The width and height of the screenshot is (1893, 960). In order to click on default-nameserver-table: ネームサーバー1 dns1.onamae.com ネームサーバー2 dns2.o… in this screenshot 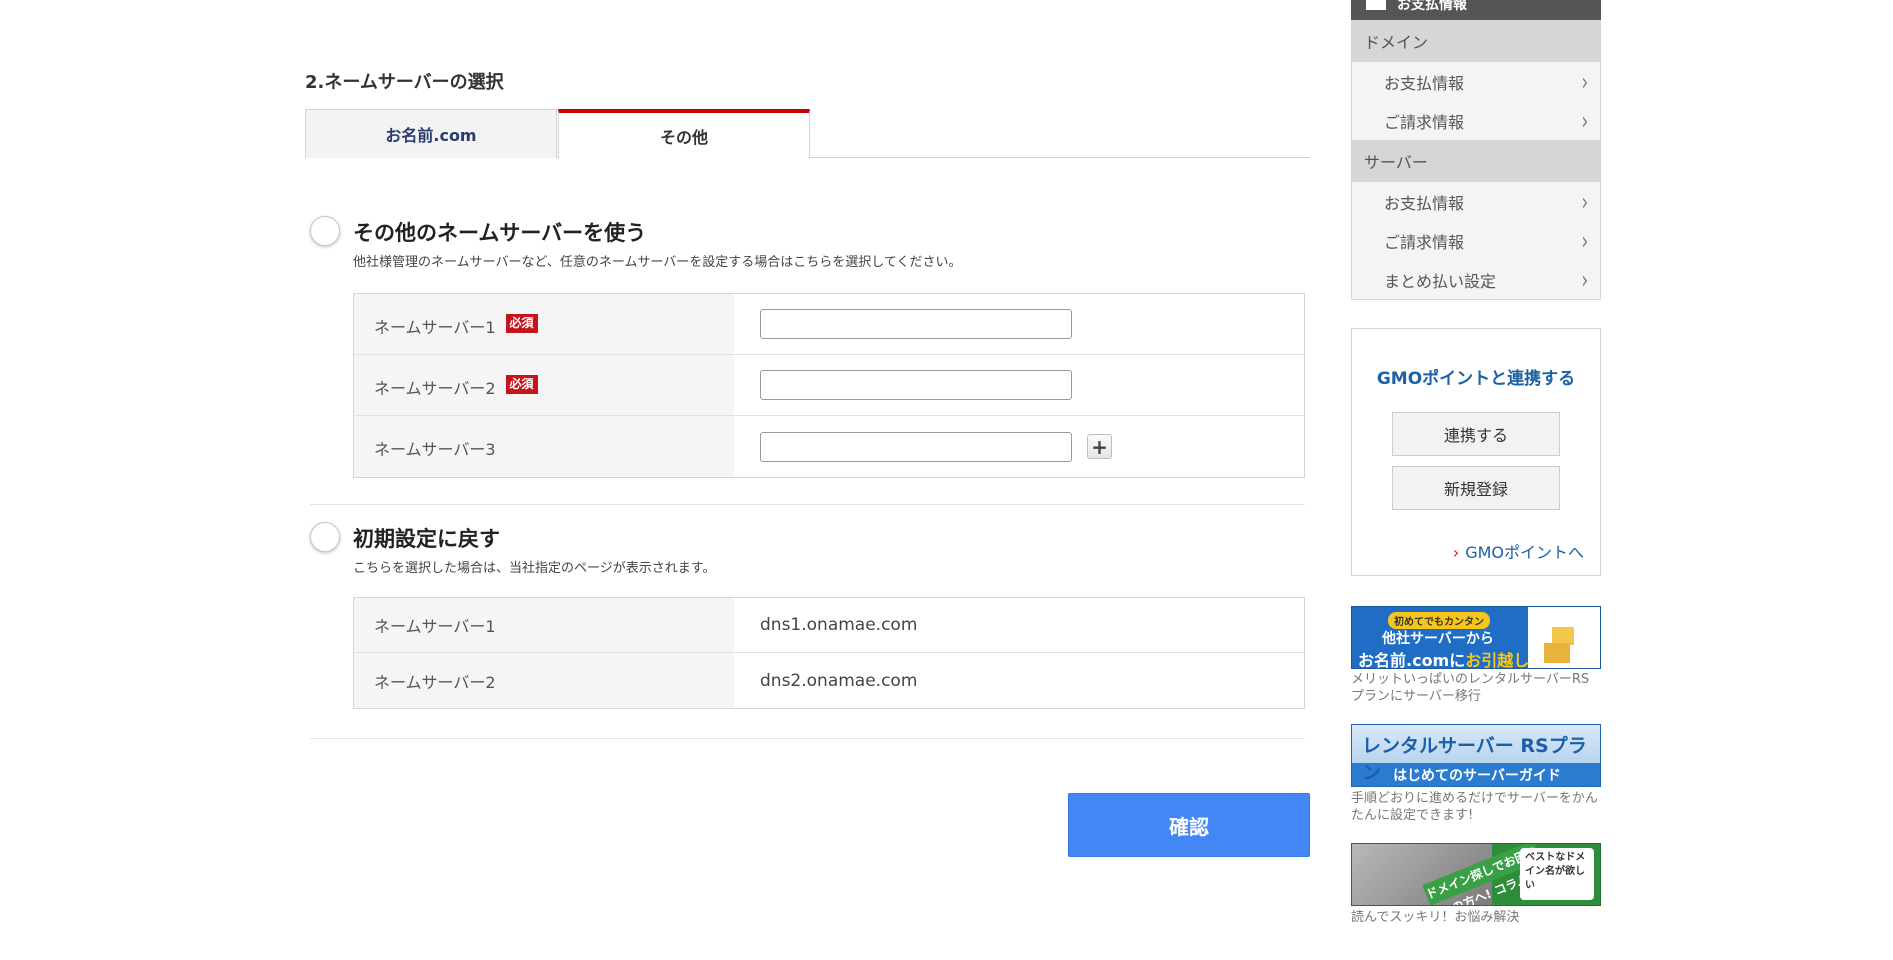, I will do `click(829, 653)`.